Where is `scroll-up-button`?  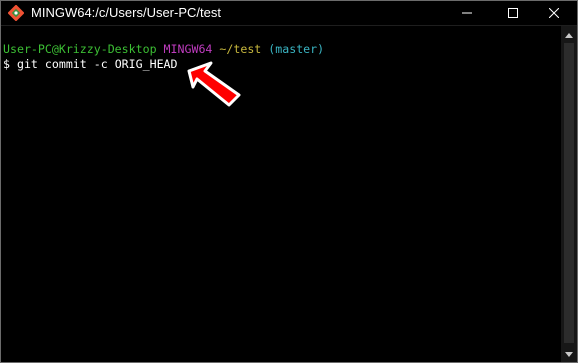 scroll-up-button is located at coordinates (569, 34).